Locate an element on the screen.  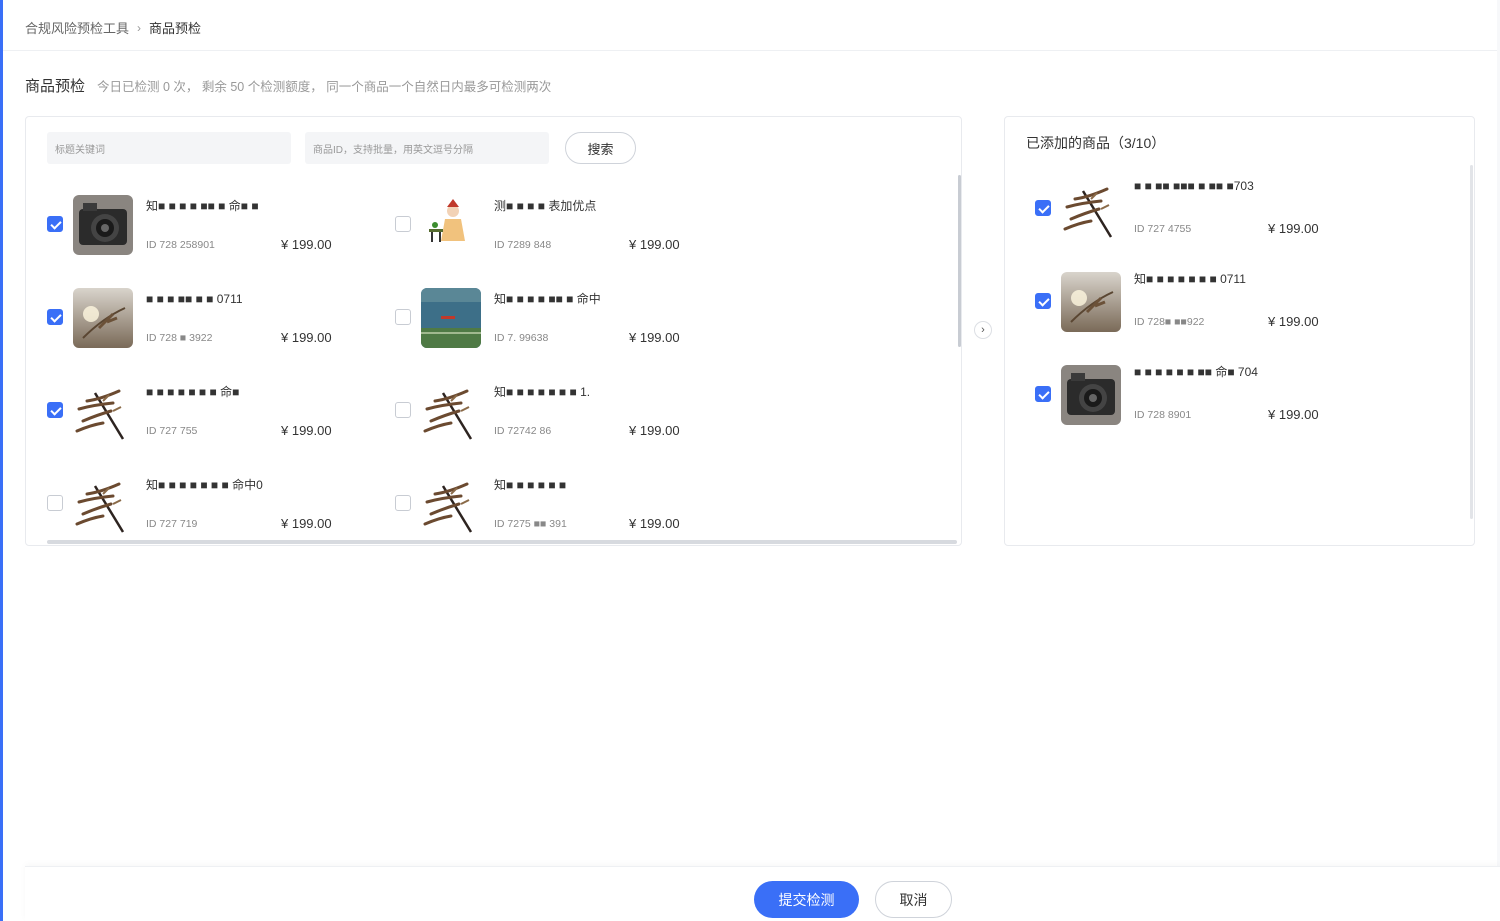
product-name: 知■ ■ ■ ■ ■ ■ ■ 命中0 is located at coordinates (204, 485).